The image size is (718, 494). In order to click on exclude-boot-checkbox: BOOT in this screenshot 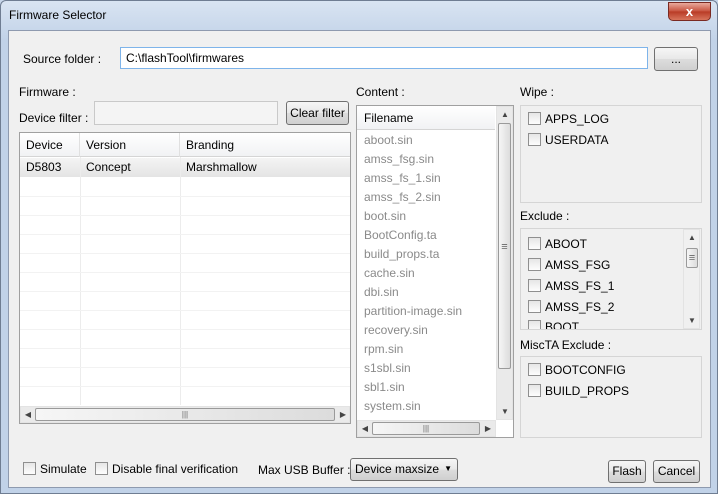, I will do `click(554, 323)`.